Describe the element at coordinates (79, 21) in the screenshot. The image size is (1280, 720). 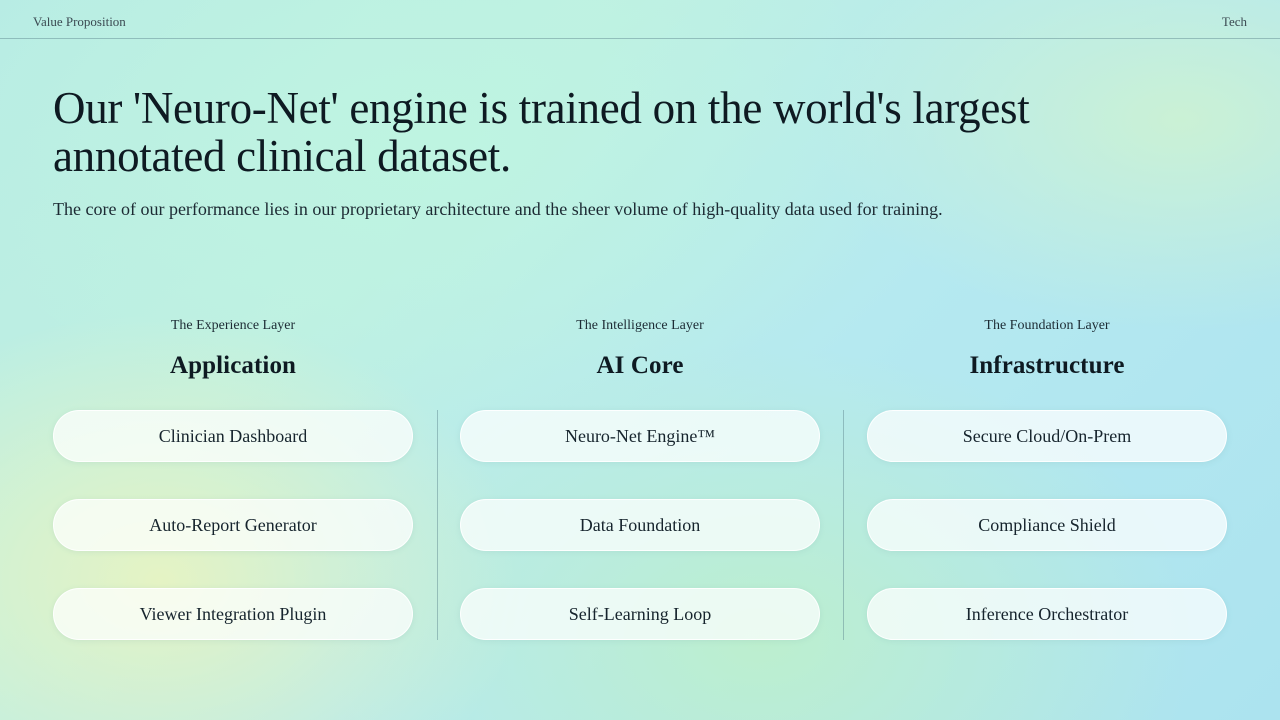
I see `section-label: Value Proposition` at that location.